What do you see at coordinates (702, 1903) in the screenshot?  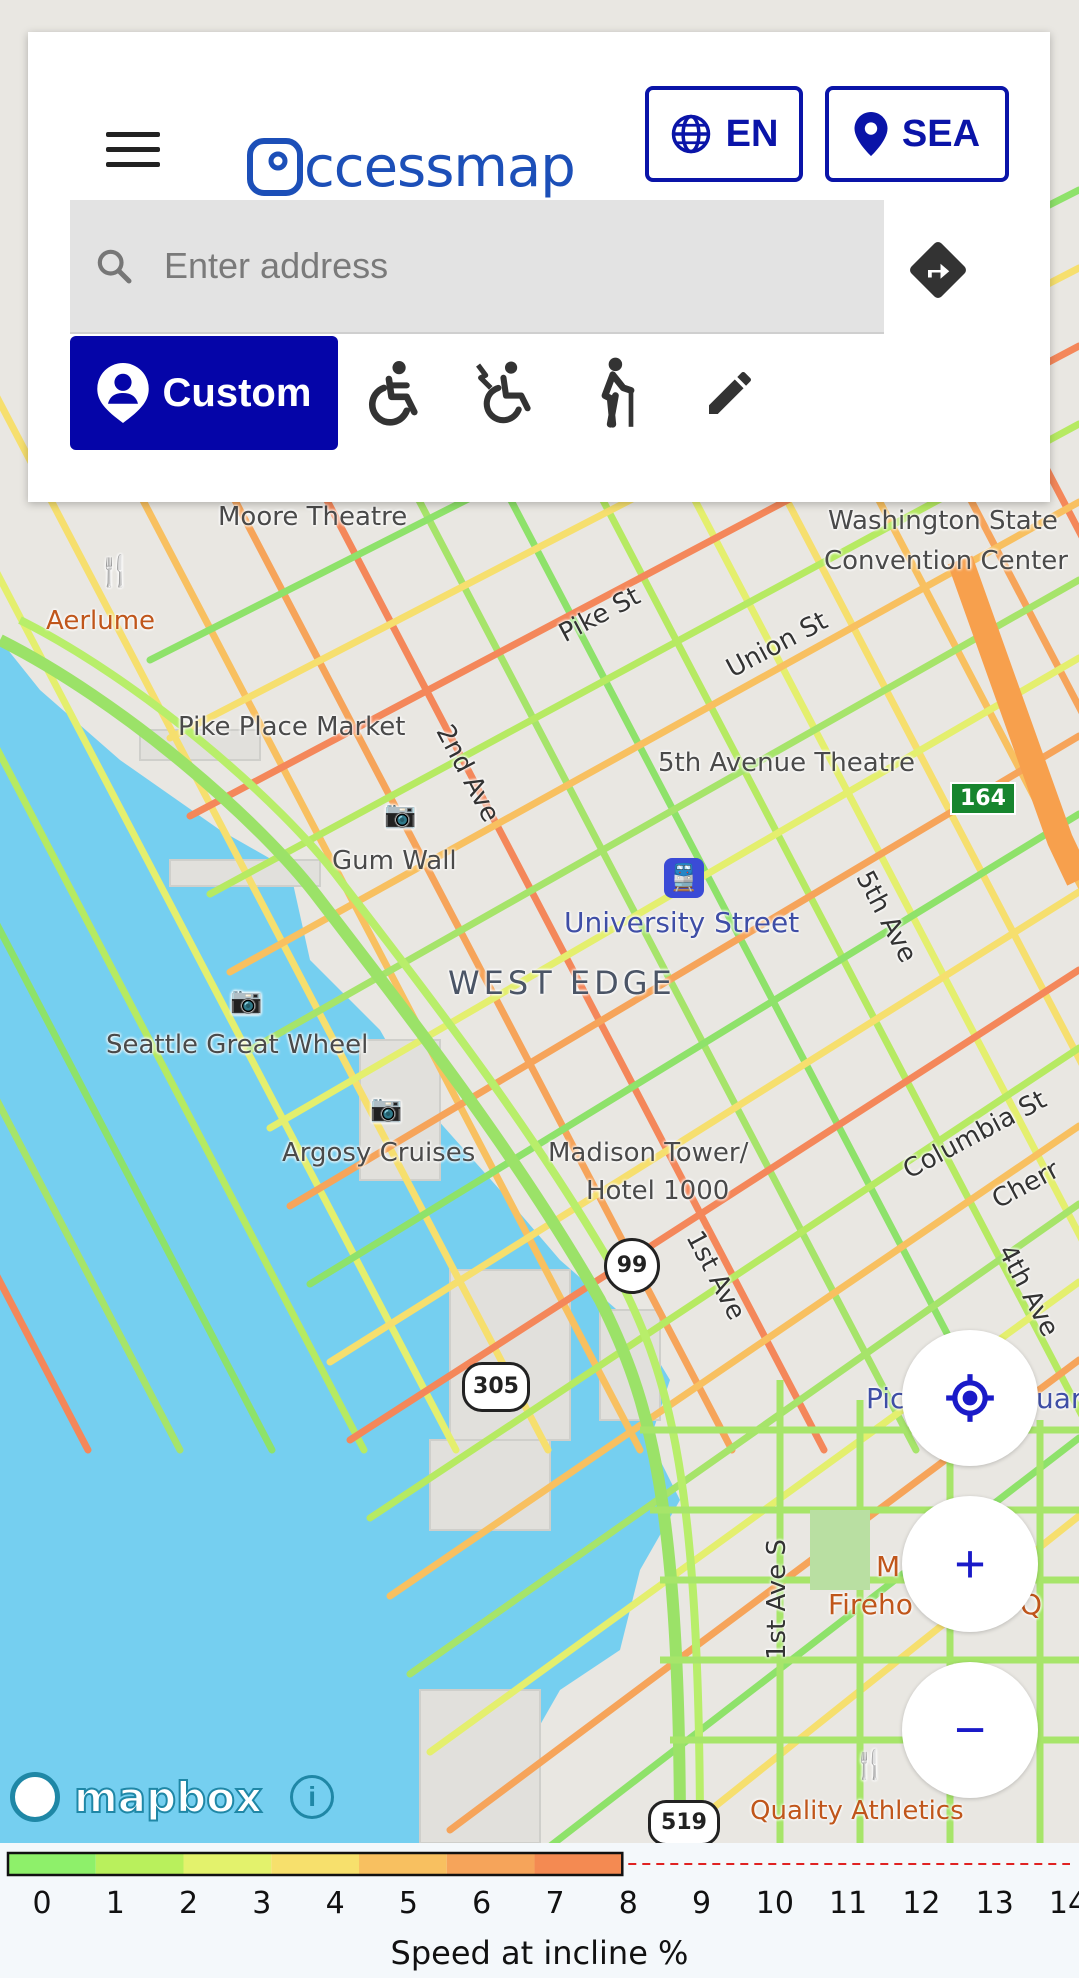 I see `legend-tick-label: 9` at bounding box center [702, 1903].